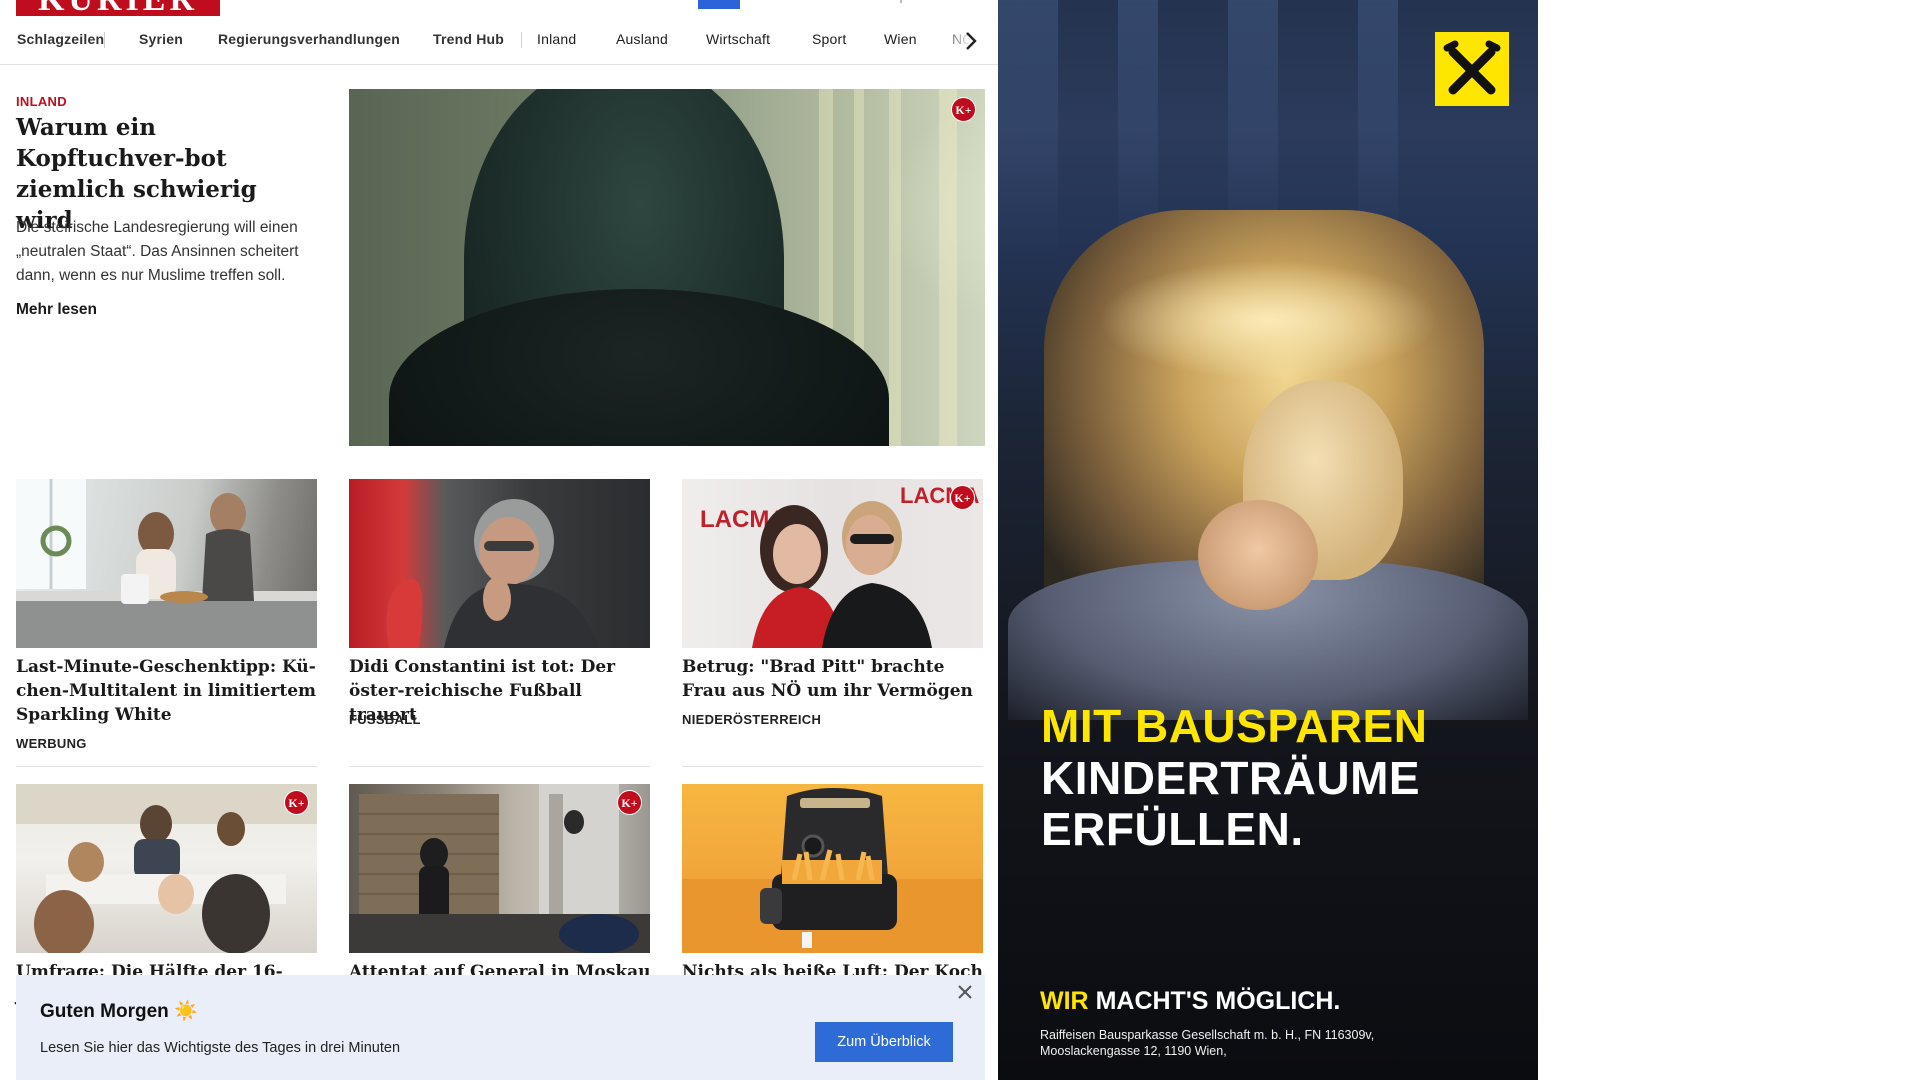 The height and width of the screenshot is (1080, 1920). What do you see at coordinates (1234, 726) in the screenshot?
I see `ad-headline-yellow: MIT BAUSPAREN` at bounding box center [1234, 726].